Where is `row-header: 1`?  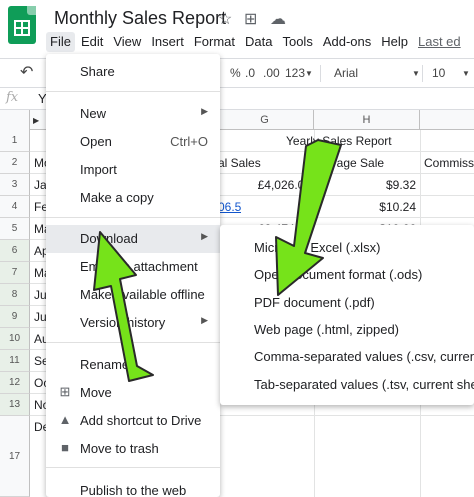 row-header: 1 is located at coordinates (15, 141).